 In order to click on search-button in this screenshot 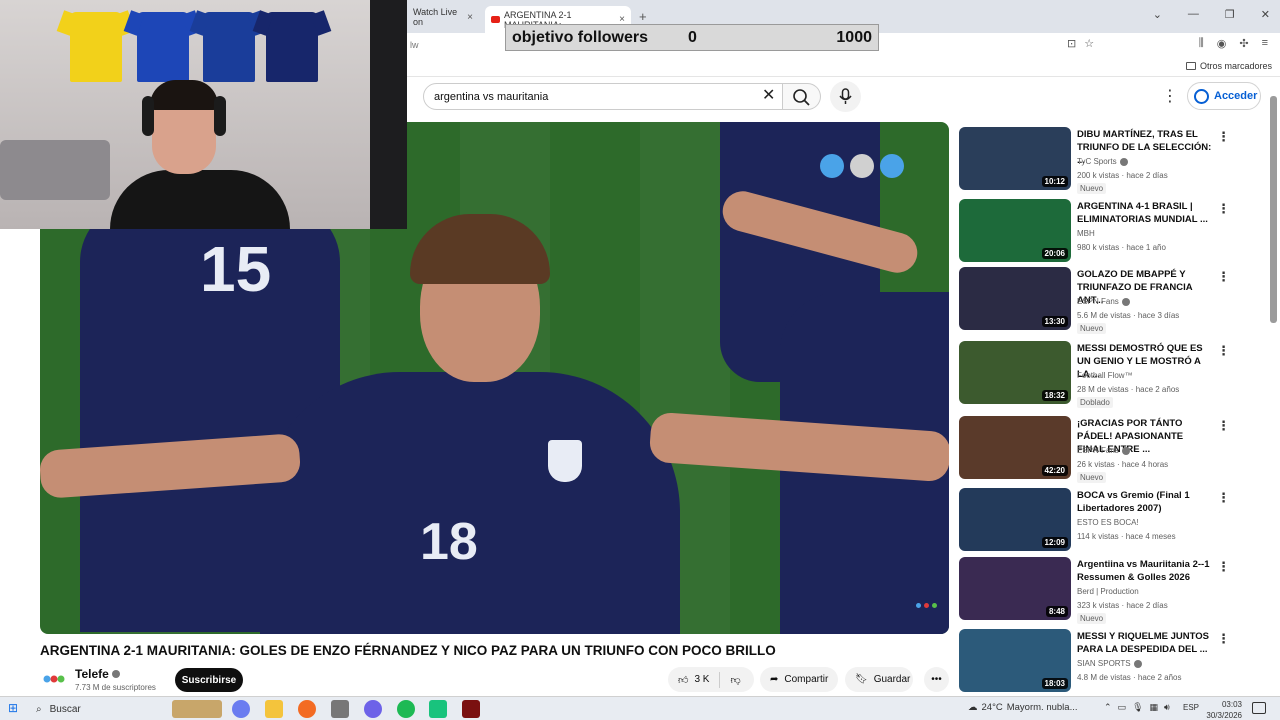, I will do `click(802, 96)`.